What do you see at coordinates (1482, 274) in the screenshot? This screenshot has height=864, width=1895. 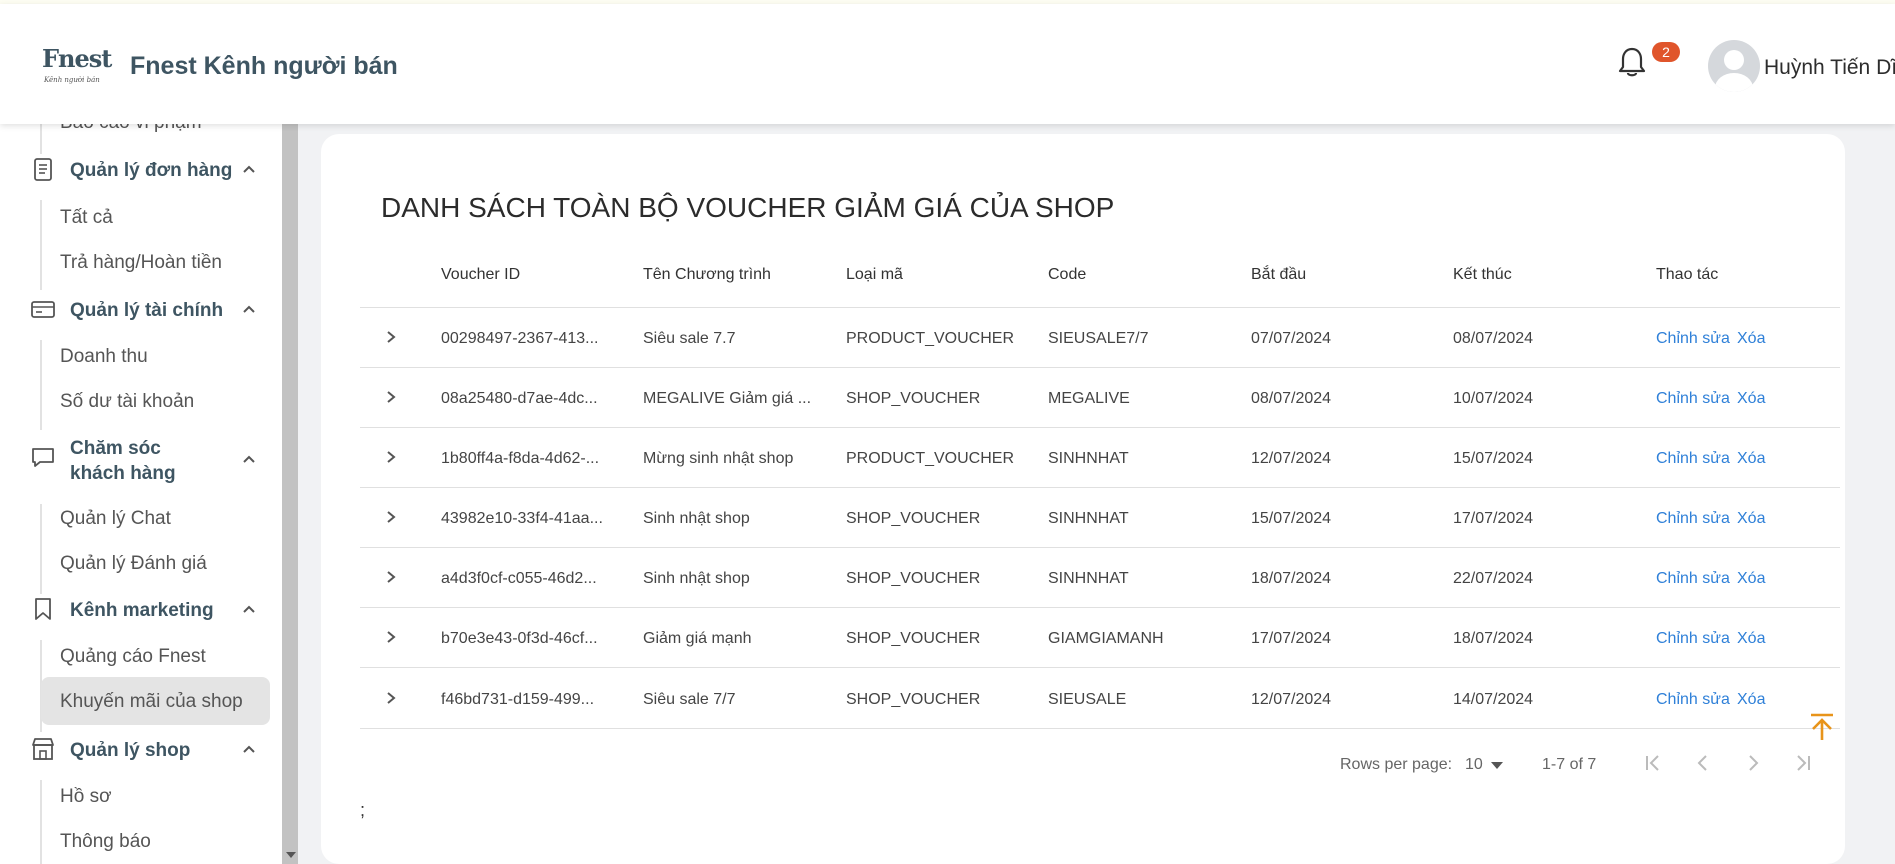 I see `column-header-end: Kết thúc` at bounding box center [1482, 274].